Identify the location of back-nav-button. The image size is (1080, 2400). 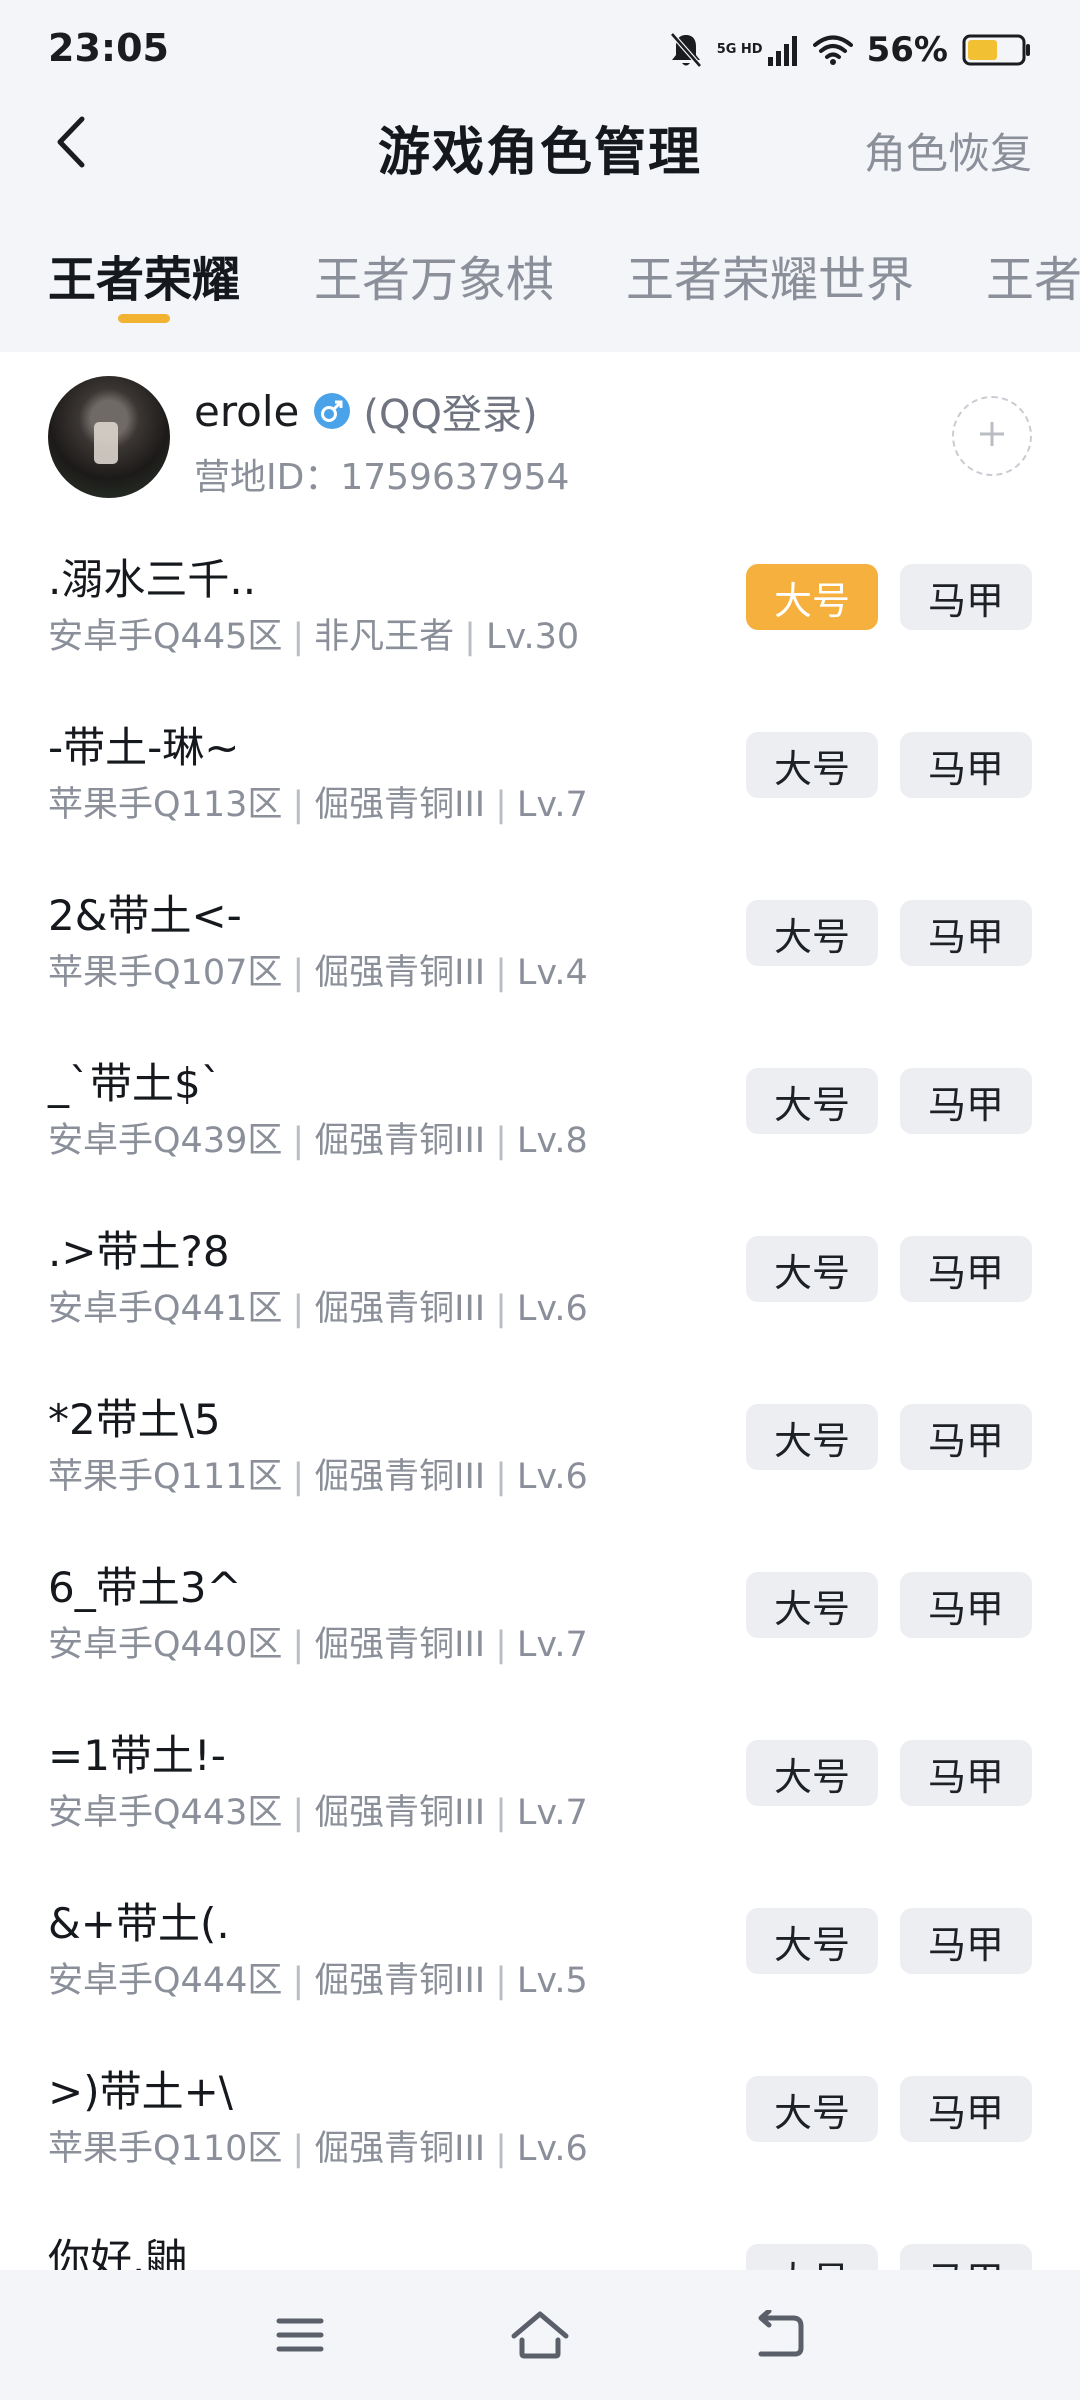
(780, 2337).